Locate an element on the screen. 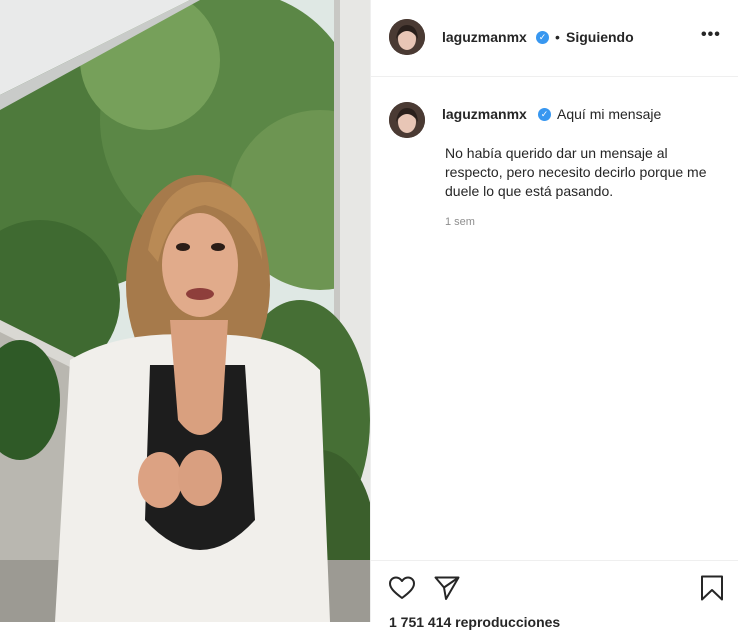 The height and width of the screenshot is (630, 738). action-bar: 1 751 414 reproducciones is located at coordinates (554, 595).